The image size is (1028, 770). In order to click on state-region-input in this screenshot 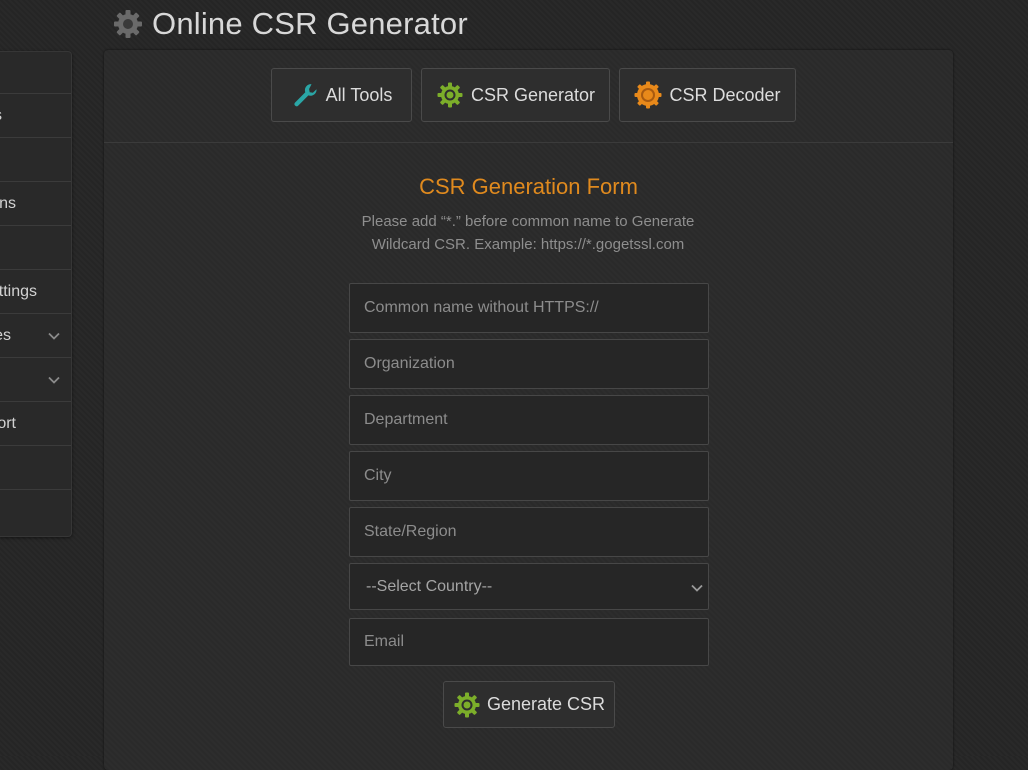, I will do `click(529, 532)`.